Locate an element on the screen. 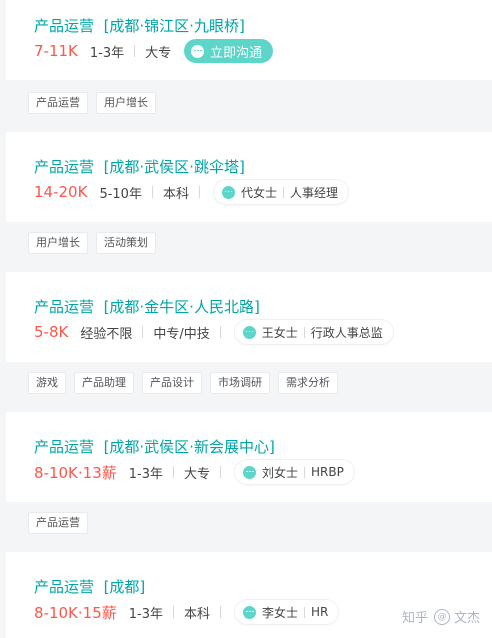 The height and width of the screenshot is (638, 492). job-info-row: 8-10K·13薪 1-3年 大专 刘女士 HRBP is located at coordinates (194, 472).